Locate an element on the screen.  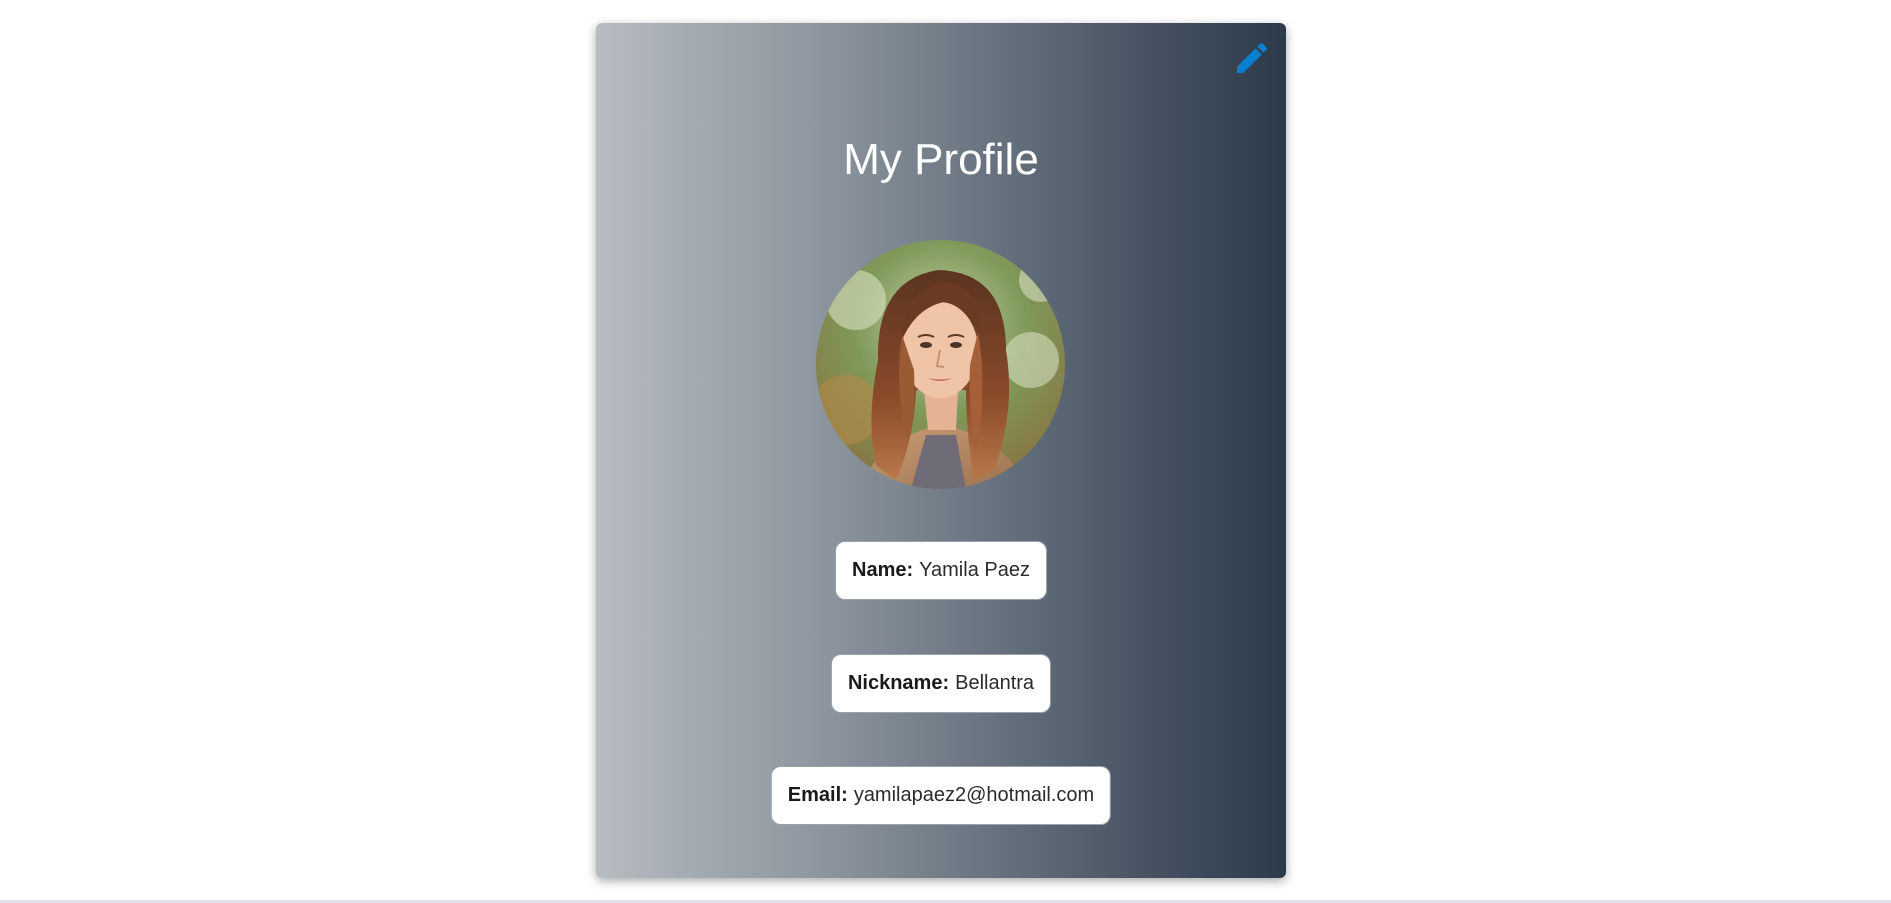
page-title: My Profile is located at coordinates (941, 159).